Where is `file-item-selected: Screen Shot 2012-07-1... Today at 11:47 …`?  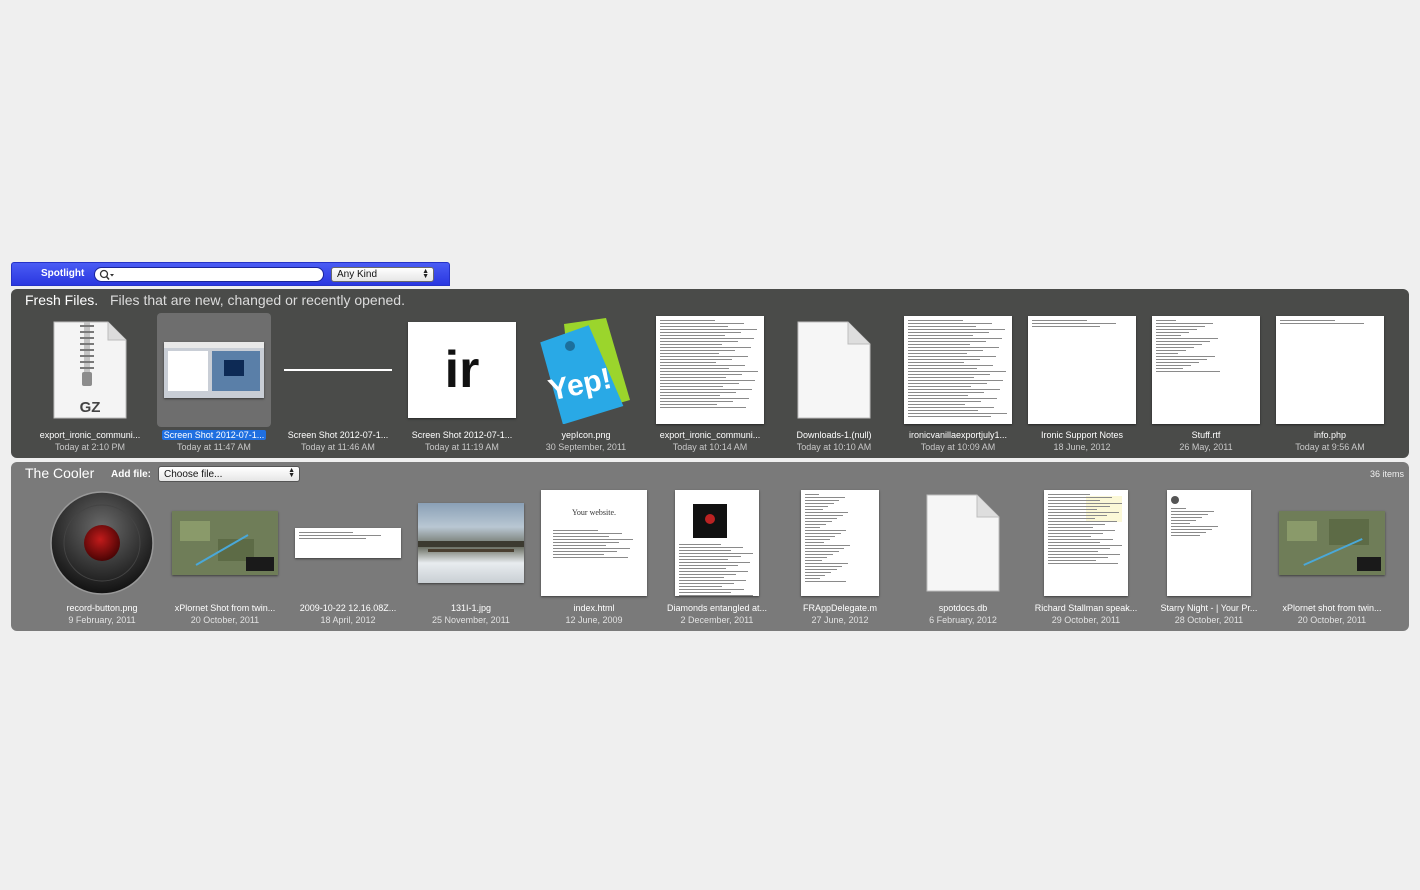
file-item-selected: Screen Shot 2012-07-1... Today at 11:47 … is located at coordinates (214, 383).